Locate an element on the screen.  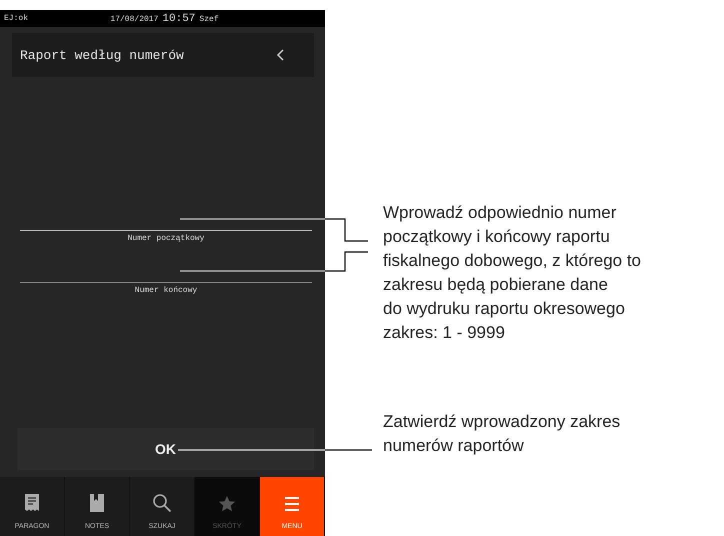
back-icon is located at coordinates (280, 55).